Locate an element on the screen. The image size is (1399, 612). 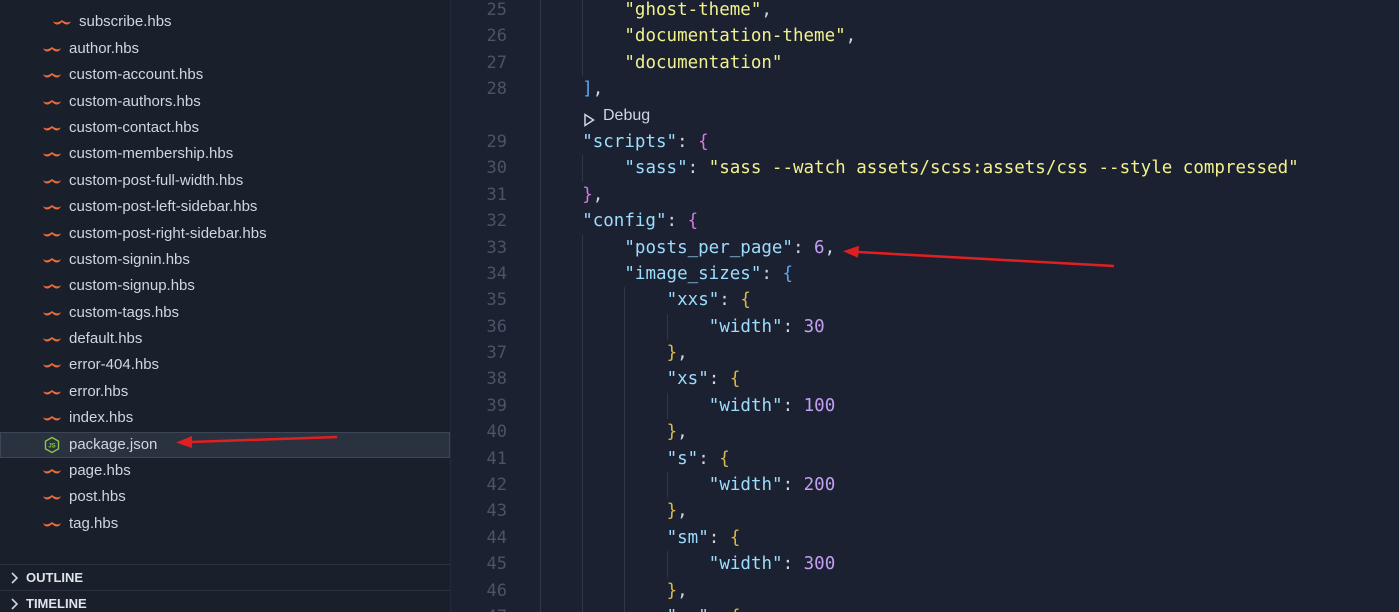
code-line: 46}, is located at coordinates (925, 590).